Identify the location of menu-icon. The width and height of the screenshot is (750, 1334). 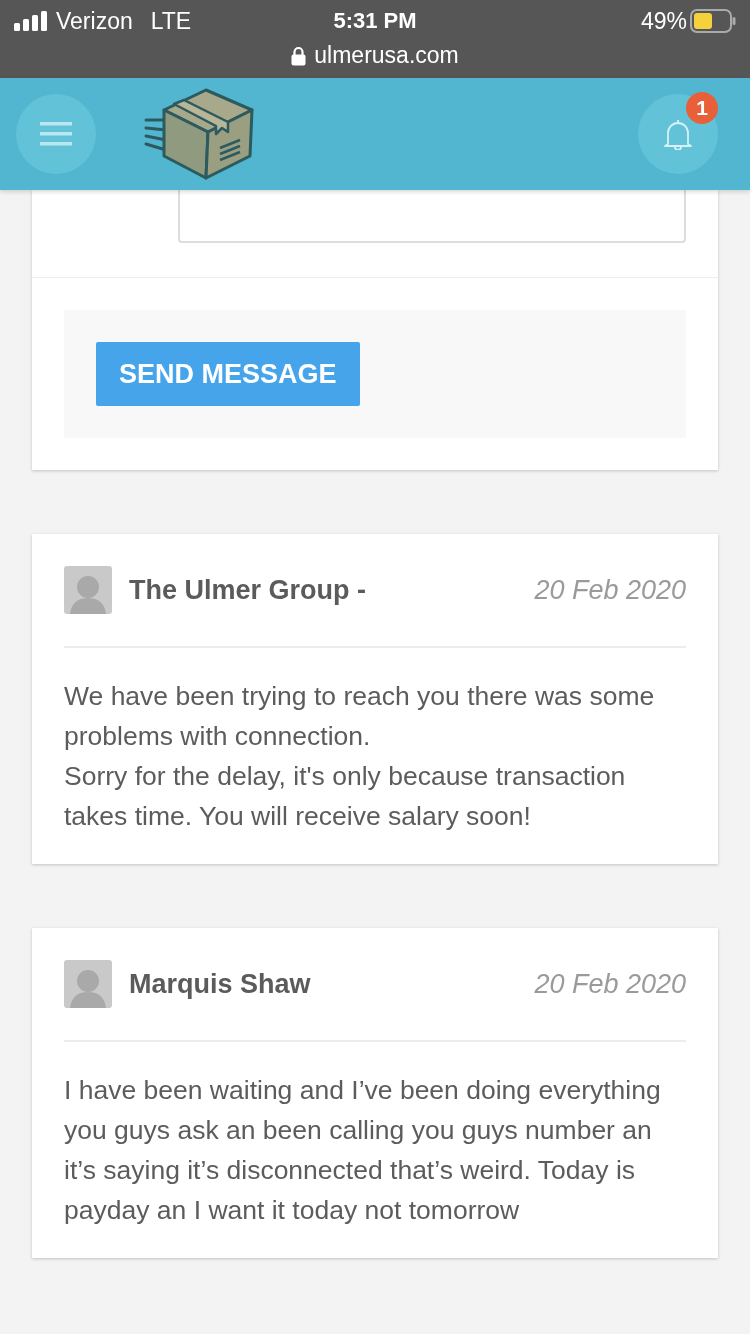
(56, 134).